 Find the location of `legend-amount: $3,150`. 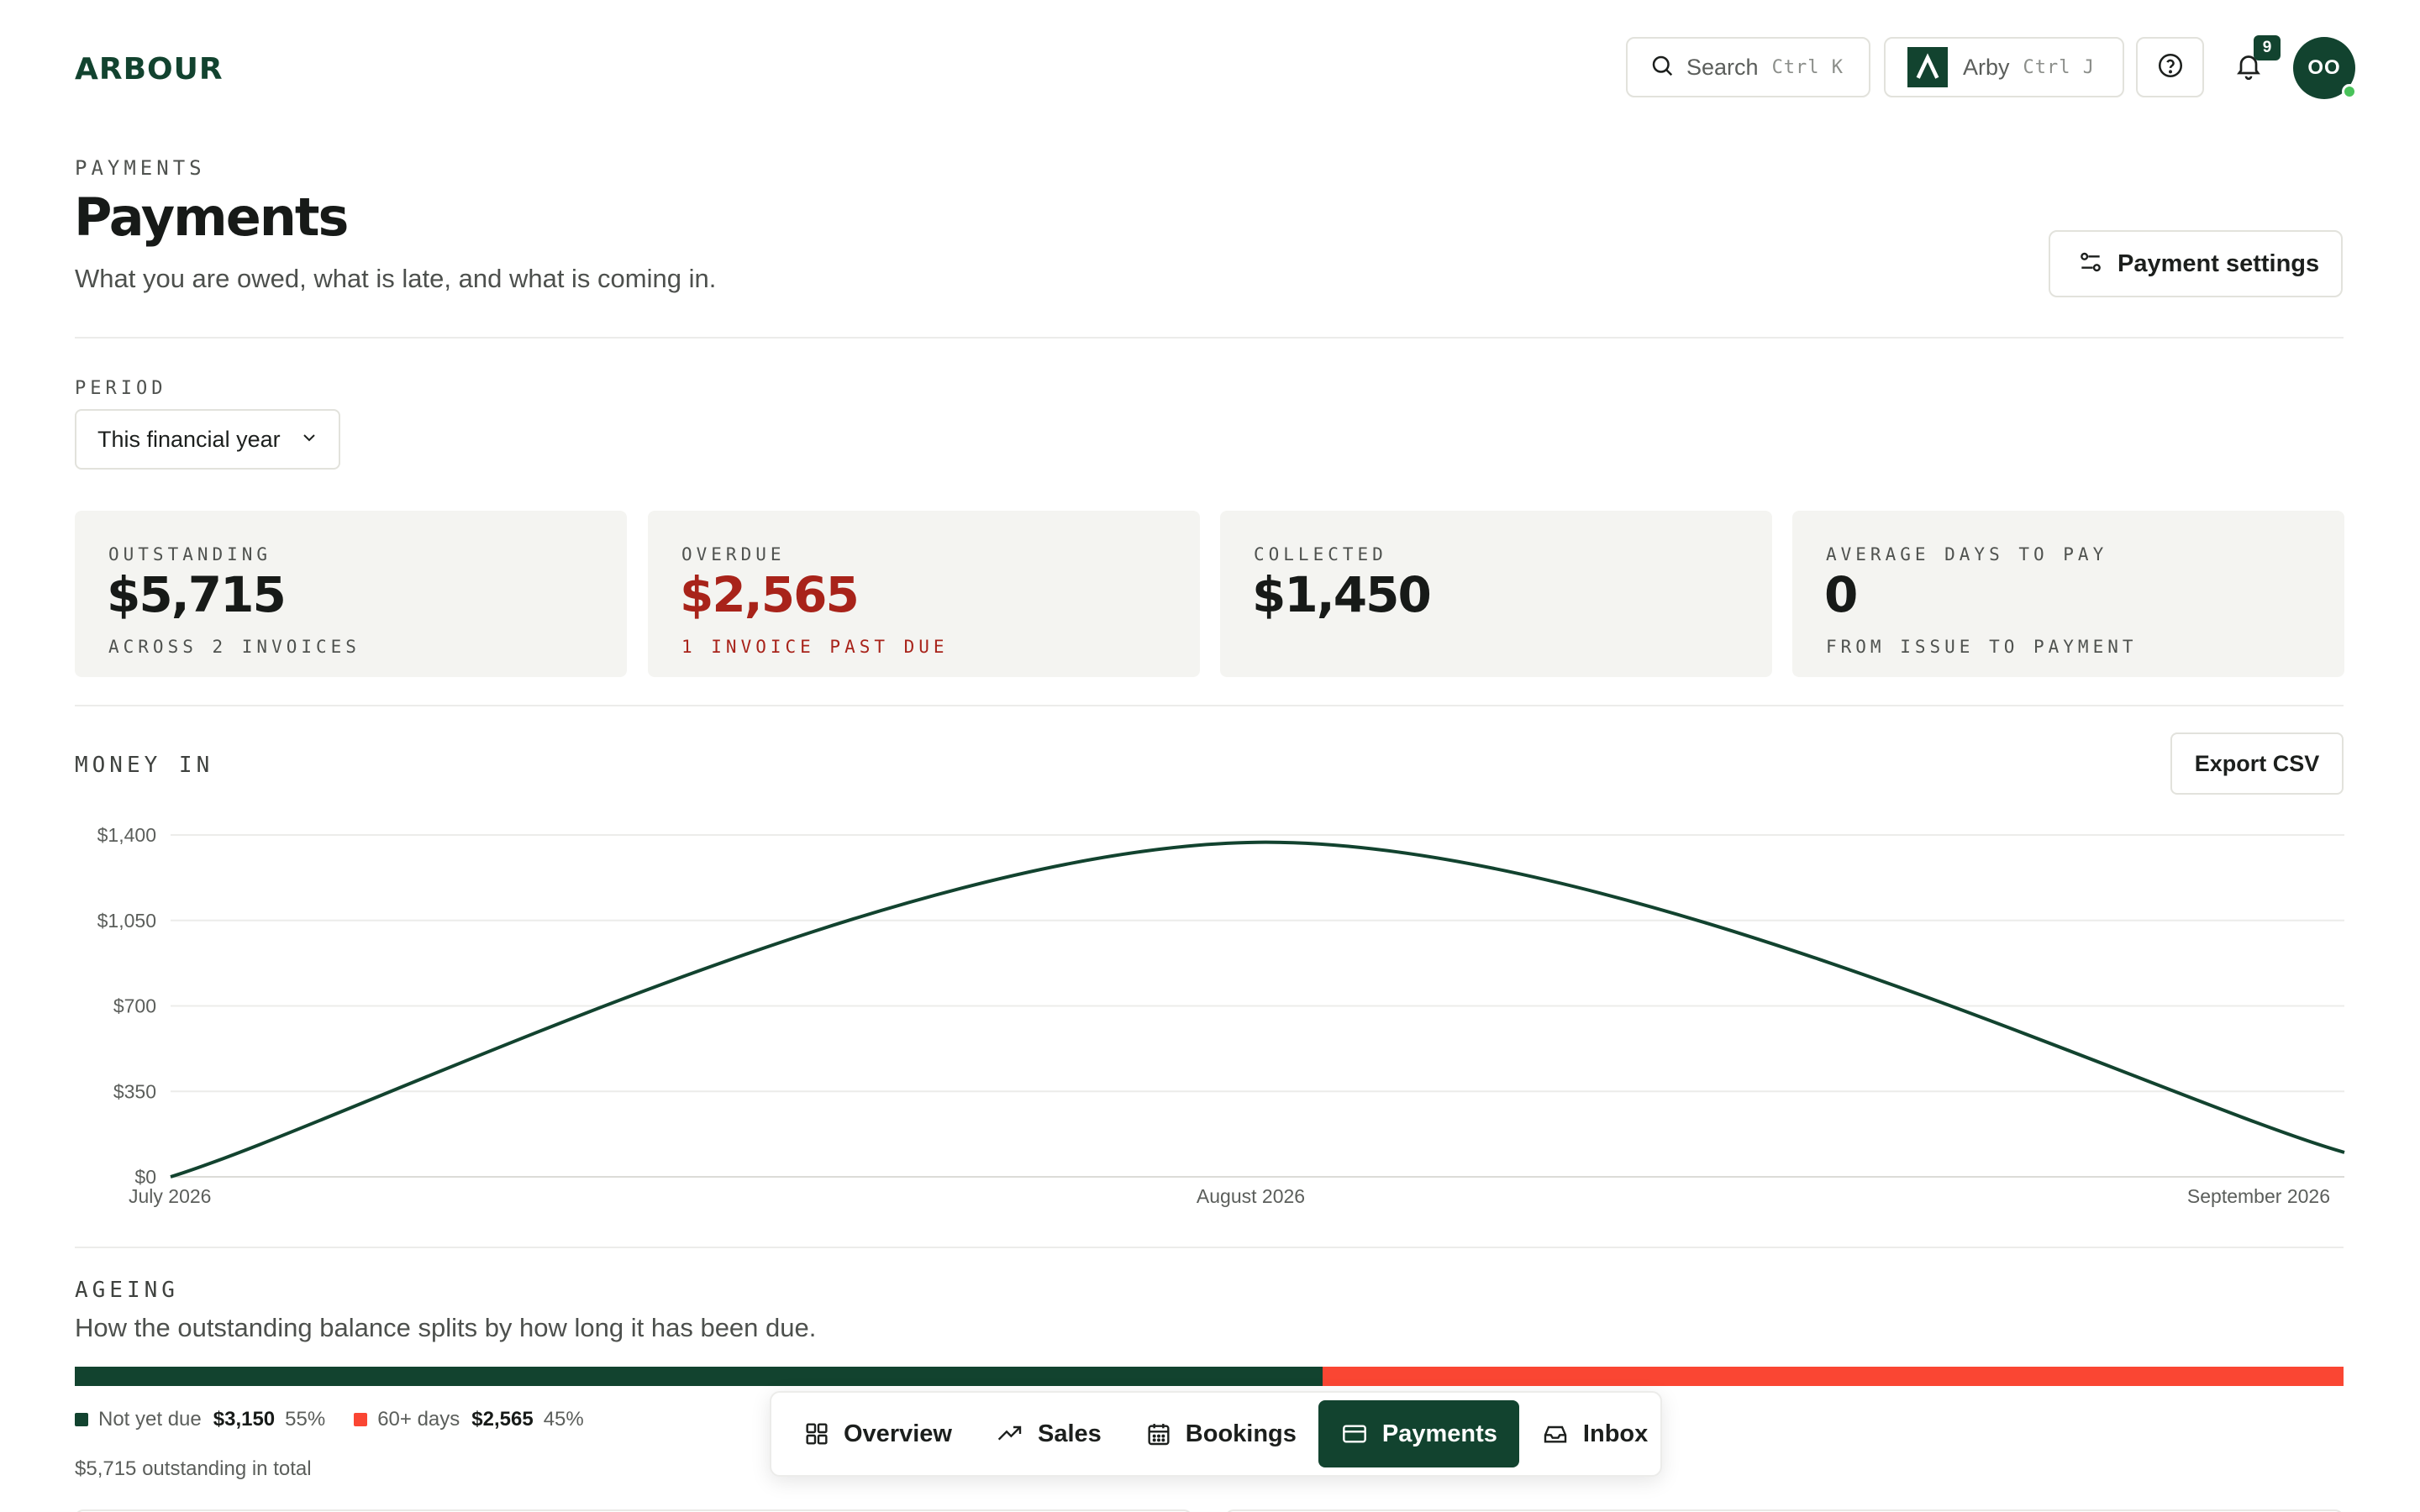

legend-amount: $3,150 is located at coordinates (244, 1419).